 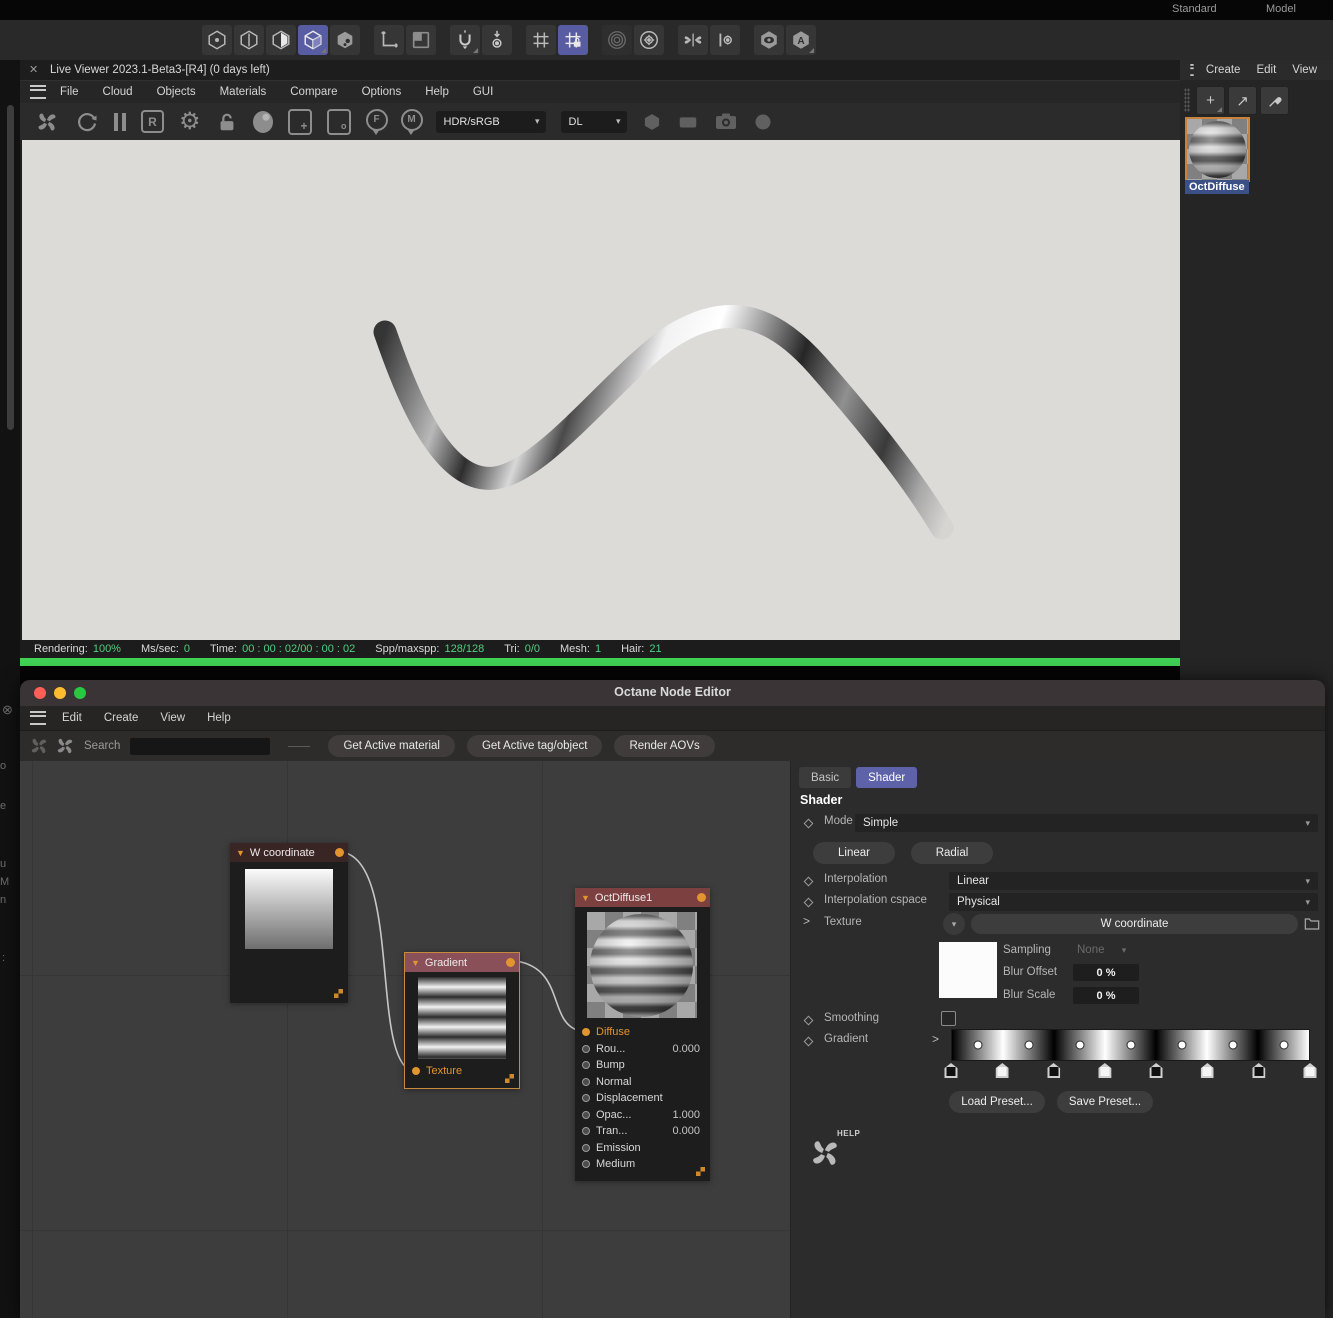 I want to click on grid-icon, so click(x=541, y=40).